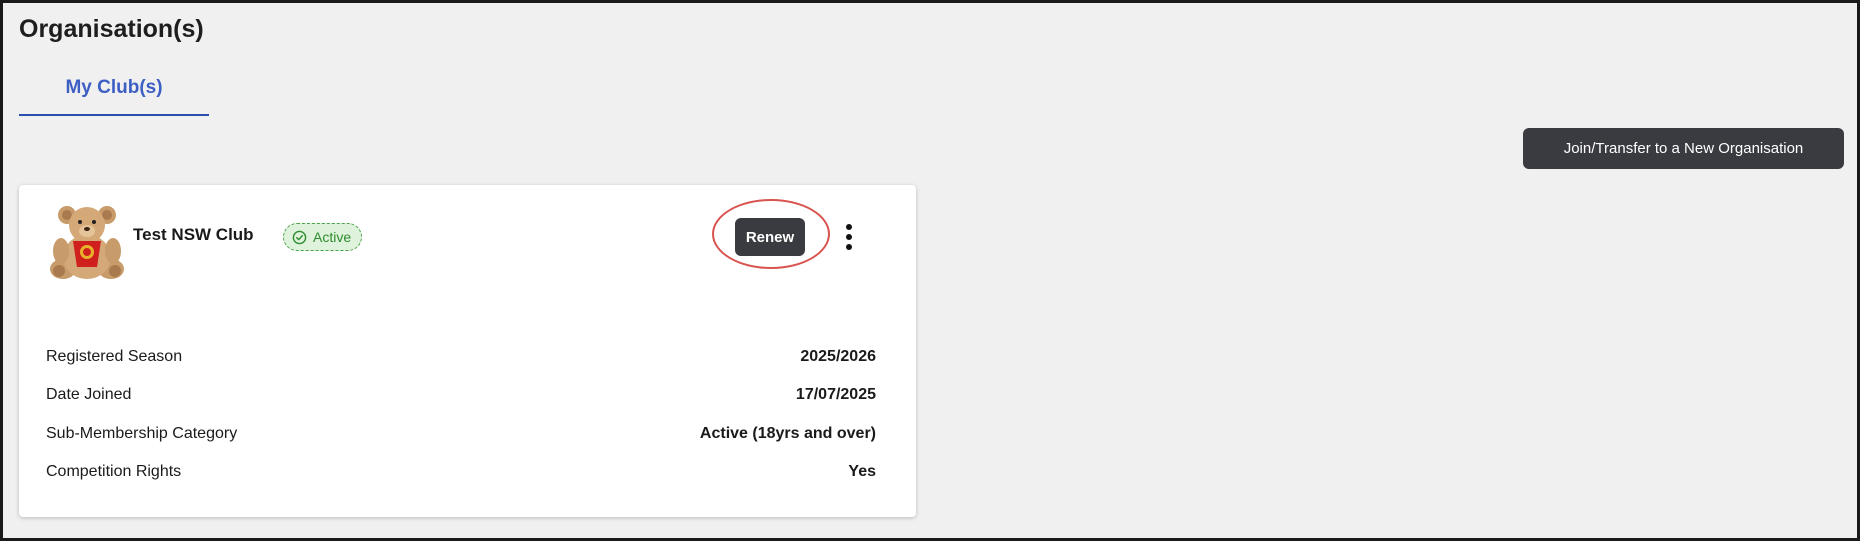 This screenshot has width=1860, height=541. I want to click on detail-value: 2025/2026, so click(838, 356).